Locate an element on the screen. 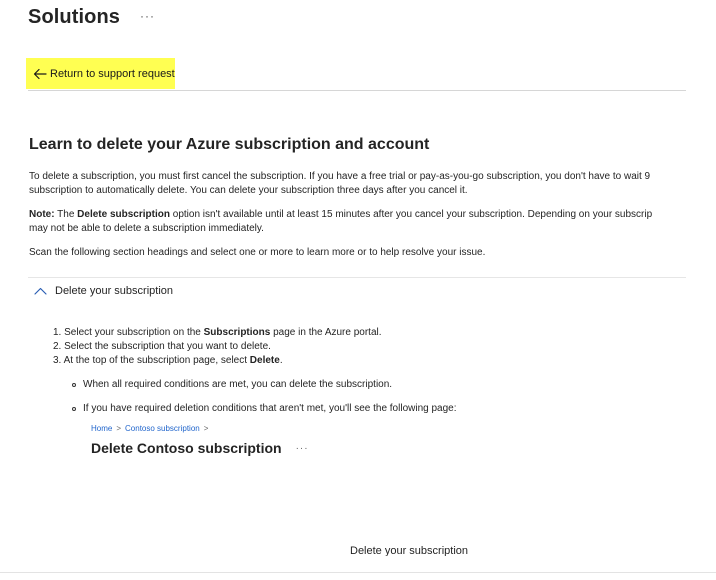 The width and height of the screenshot is (716, 580). return-to-support-request-link: Return to support request is located at coordinates (100, 73).